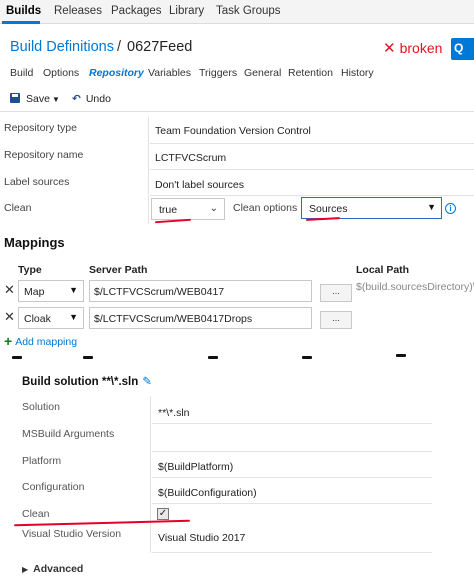  Describe the element at coordinates (68, 434) in the screenshot. I see `msbuild-arguments-label: MSBuild Arguments` at that location.